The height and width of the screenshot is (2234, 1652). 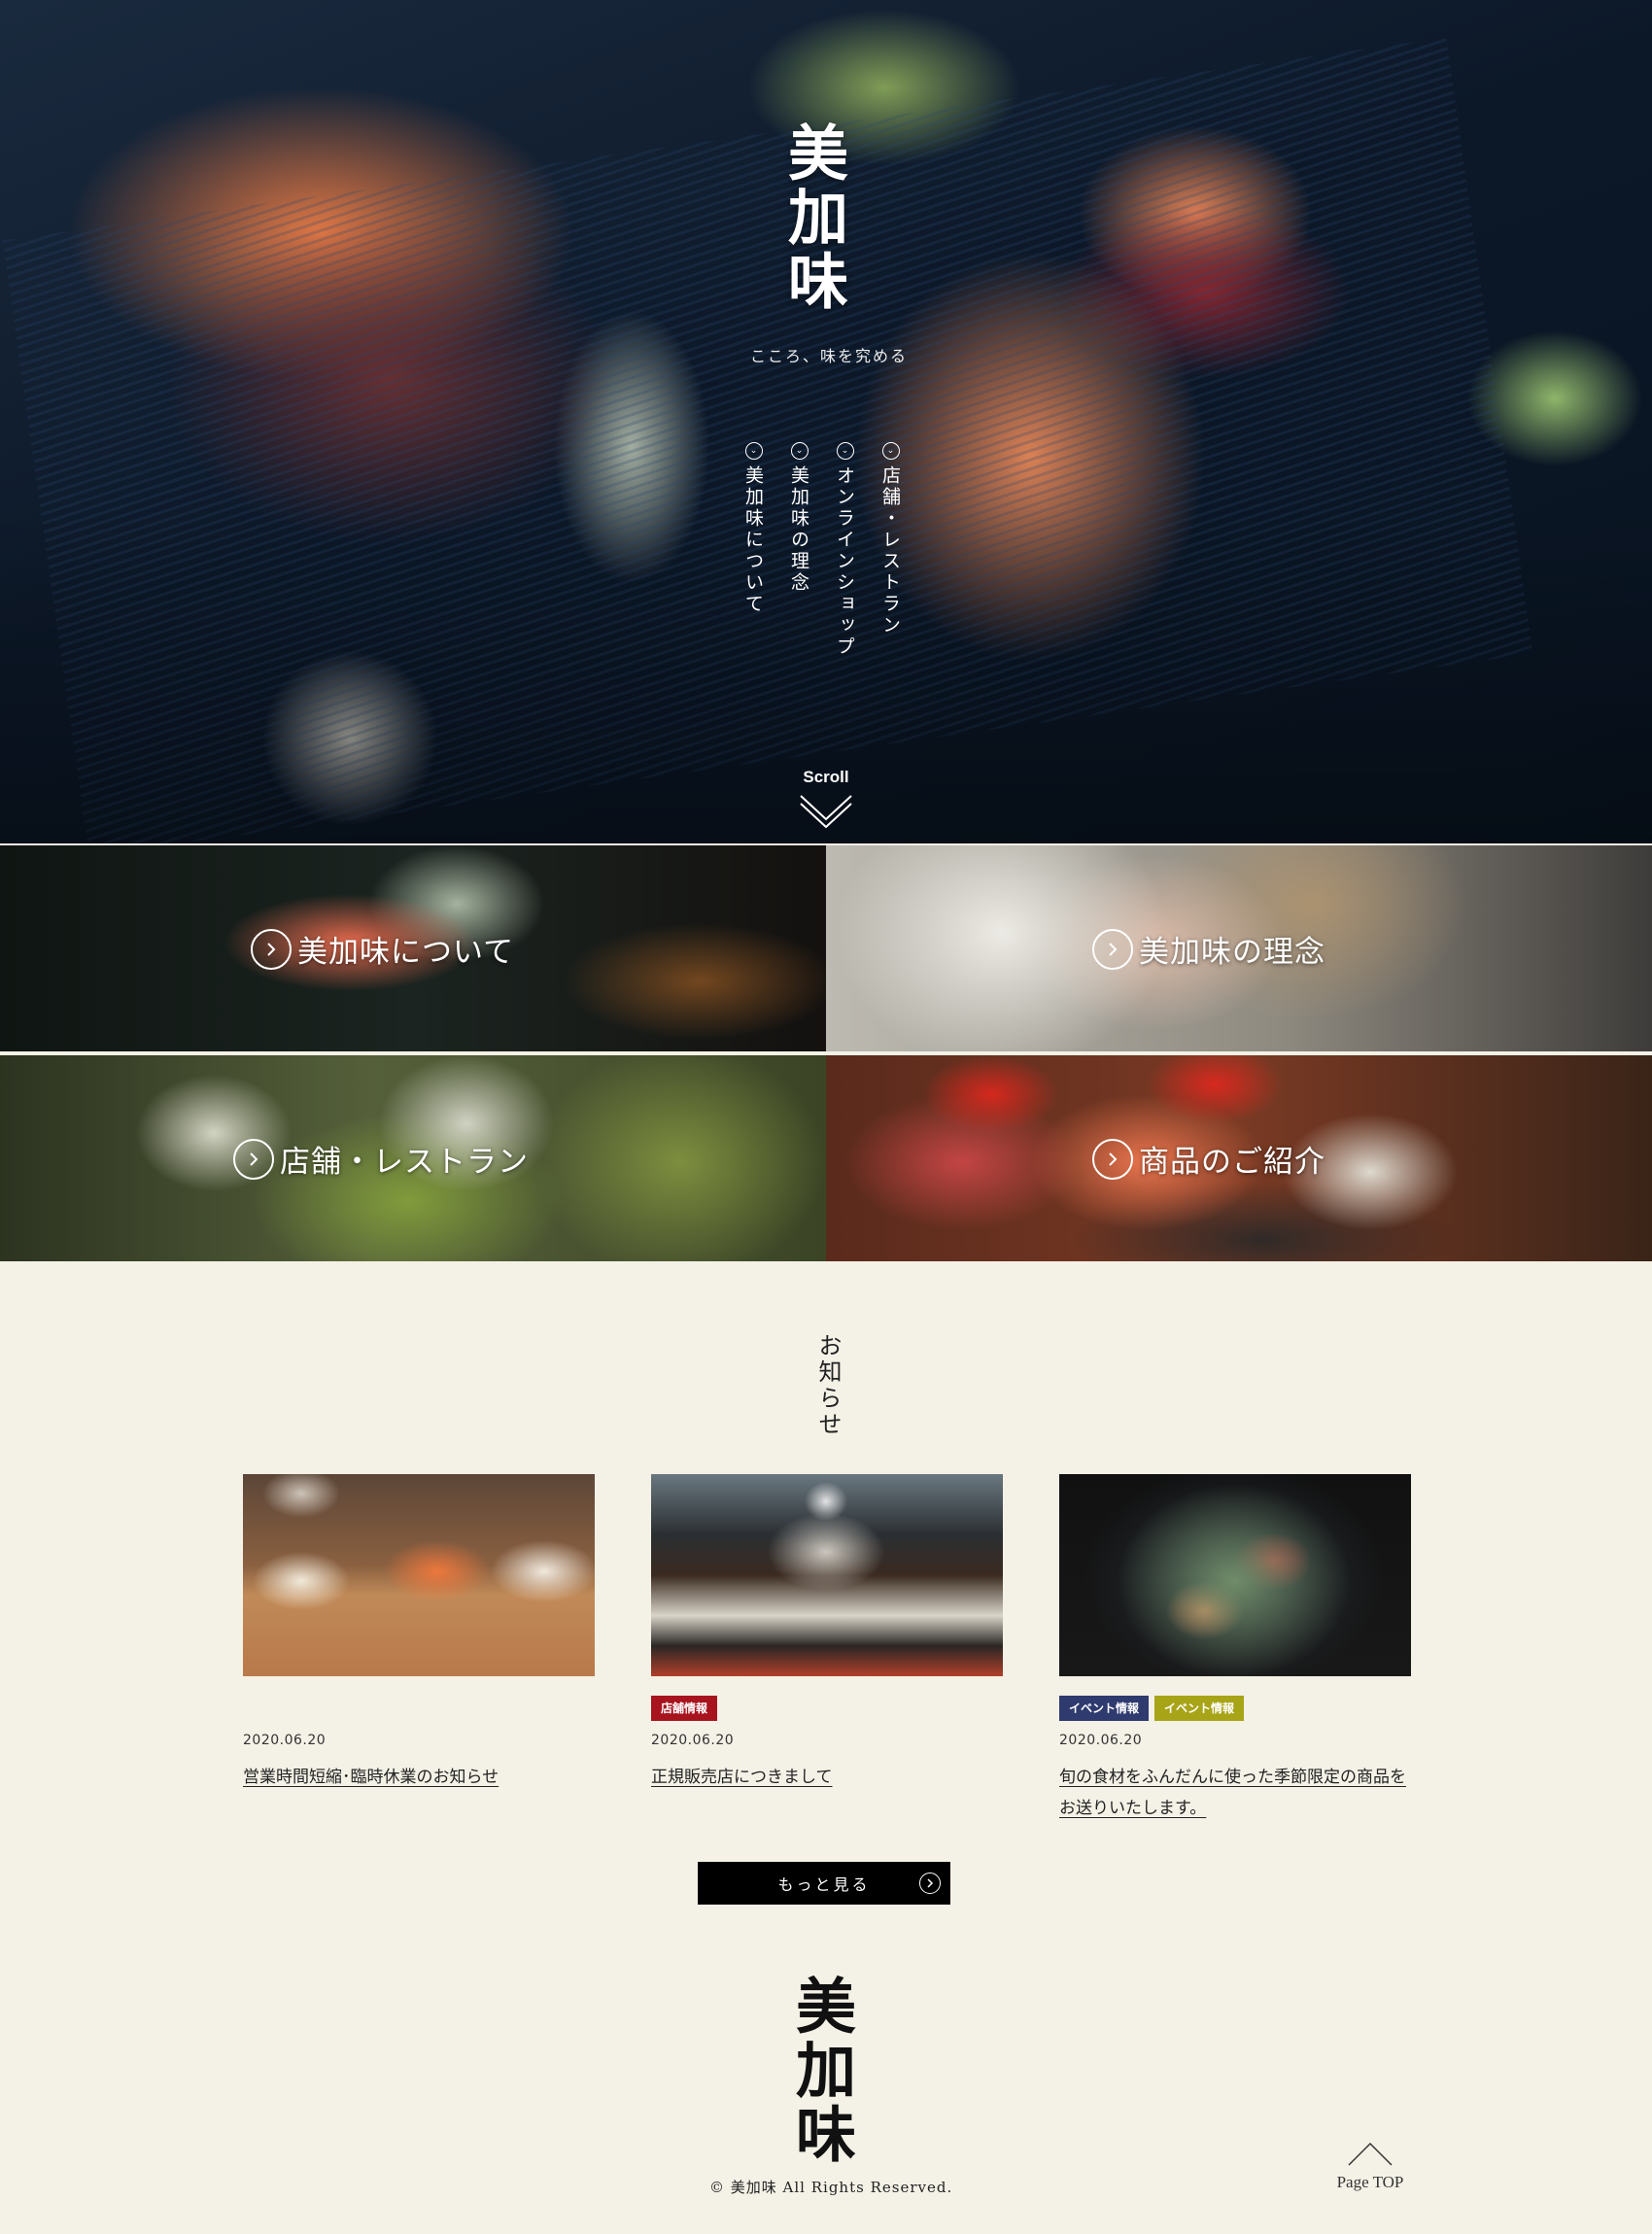 I want to click on tile-philosophy: 美加味の理念, so click(x=1239, y=948).